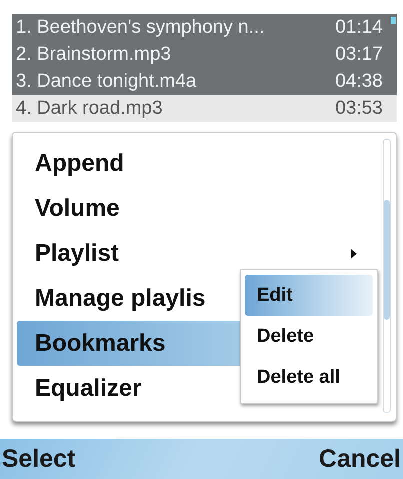  What do you see at coordinates (359, 27) in the screenshot?
I see `track-duration: 01:14` at bounding box center [359, 27].